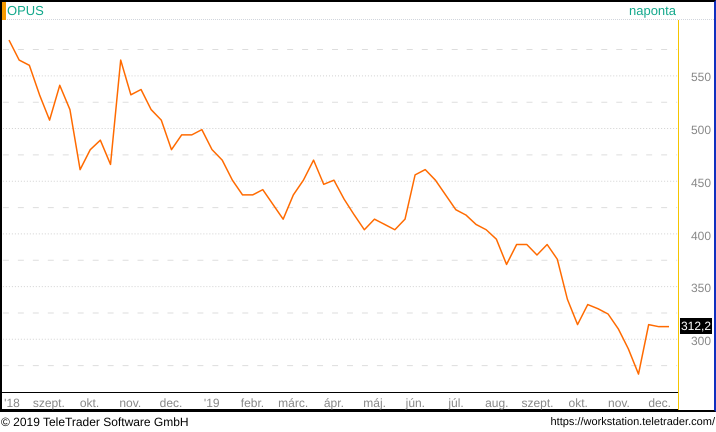  I want to click on month-label: júl., so click(456, 403).